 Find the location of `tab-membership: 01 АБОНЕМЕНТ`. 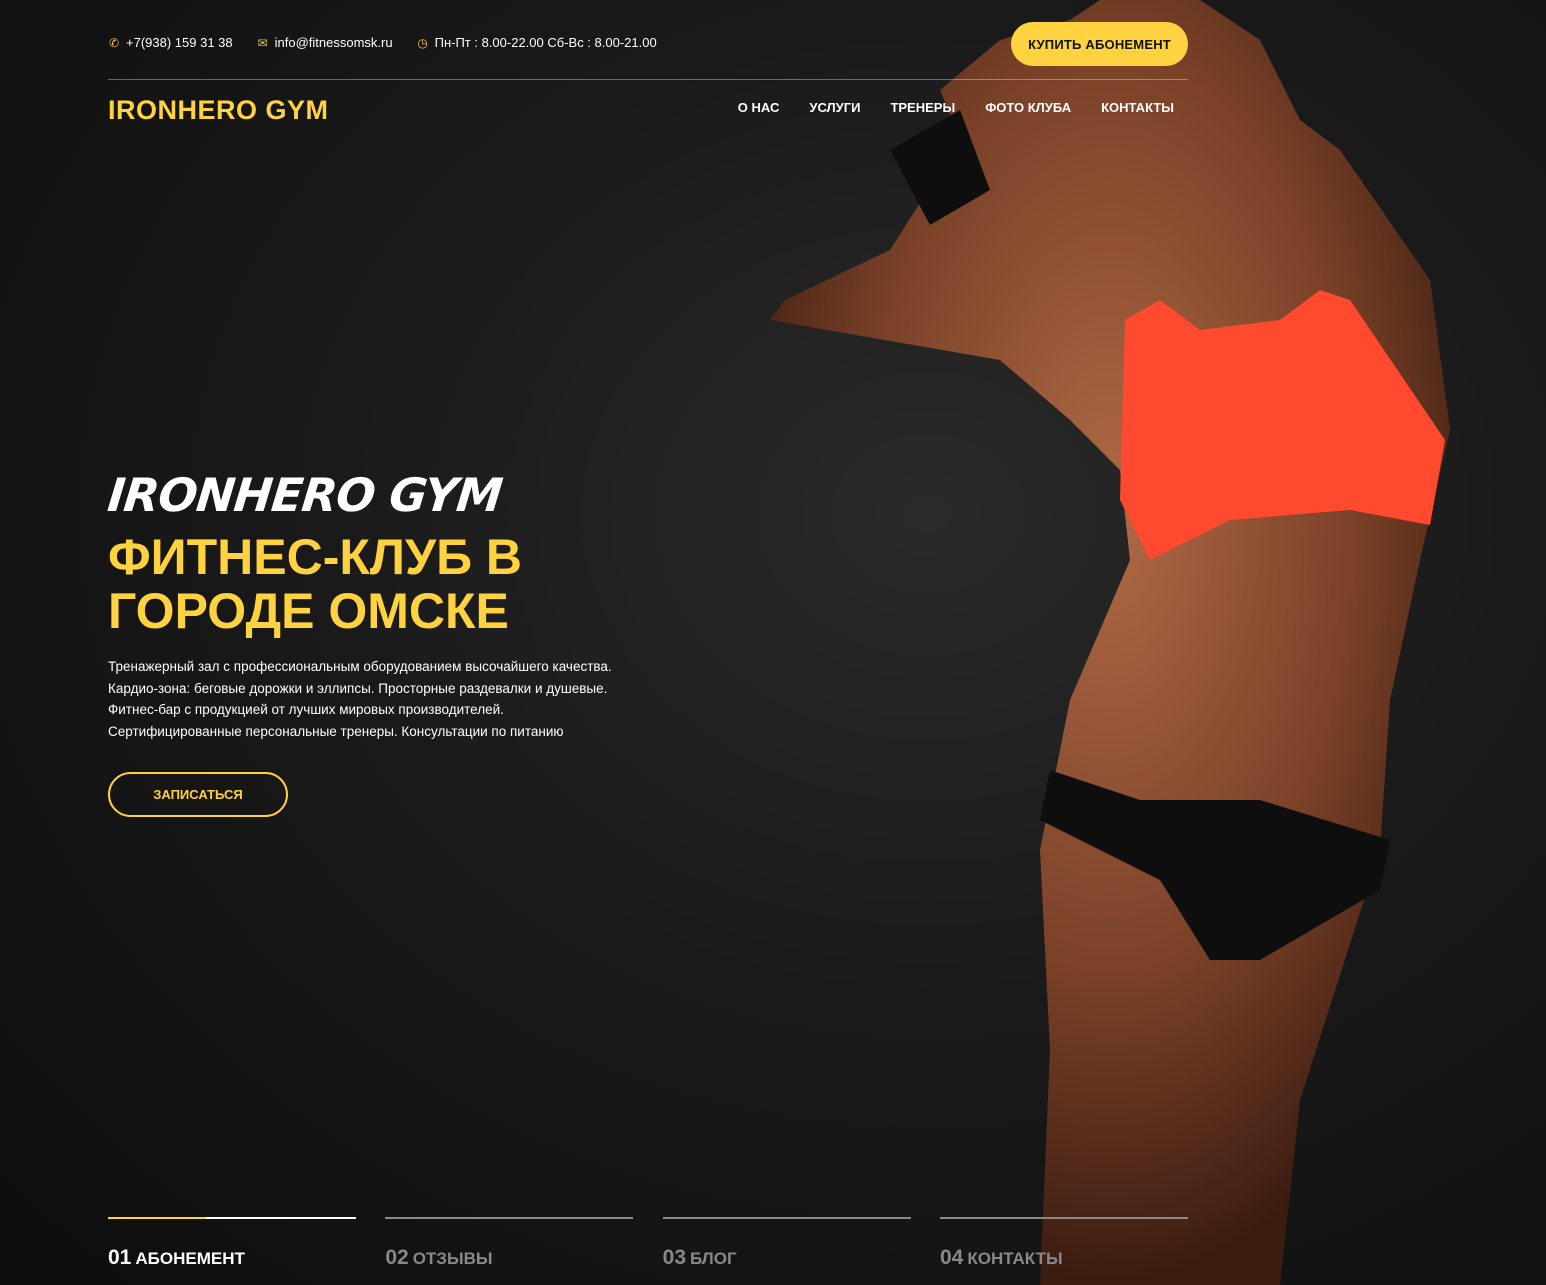

tab-membership: 01 АБОНЕМЕНТ is located at coordinates (232, 1243).